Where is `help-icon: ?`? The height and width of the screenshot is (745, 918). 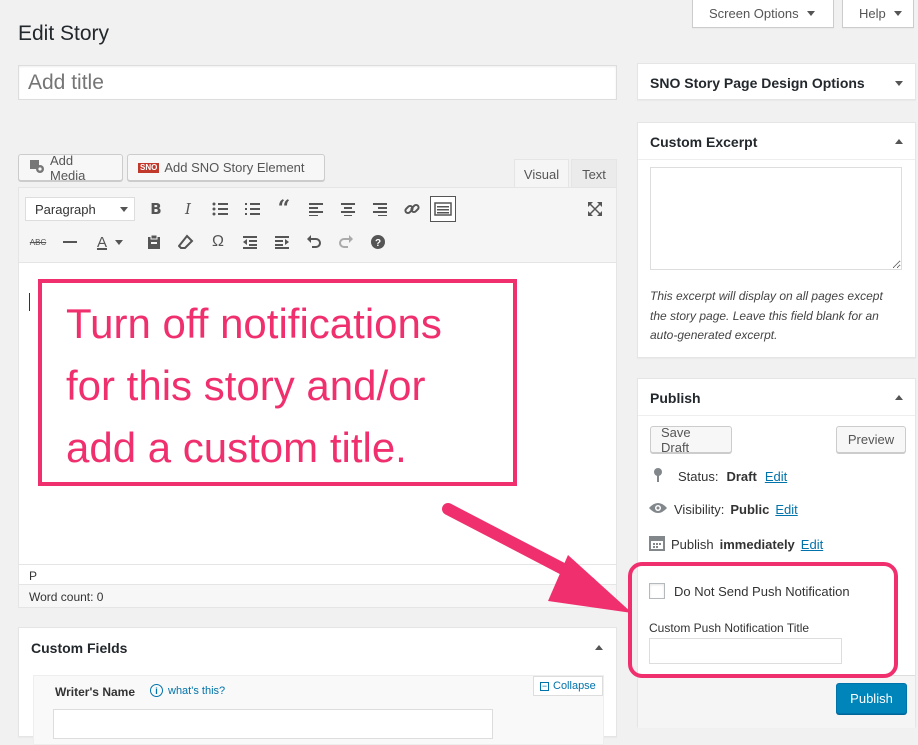
help-icon: ? is located at coordinates (378, 242).